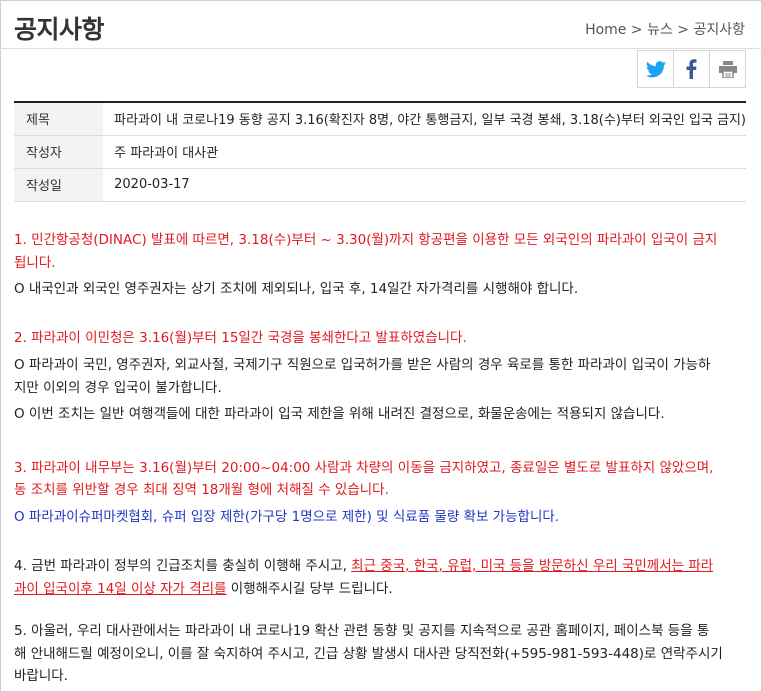  I want to click on section3-line: 동 조치를 위반할 경우 최대 징역 18개월 형에 처해질 수 있습니다., so click(201, 490).